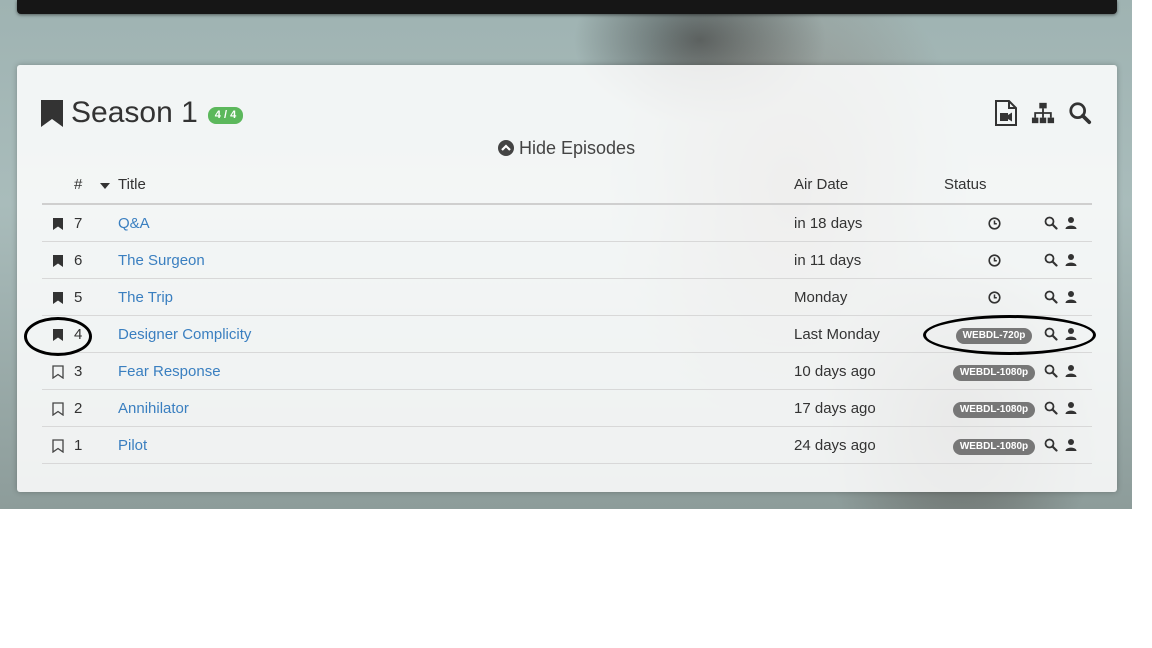 Image resolution: width=1152 pixels, height=648 pixels. I want to click on episode-row: 7 Q&A in 18 days, so click(567, 223).